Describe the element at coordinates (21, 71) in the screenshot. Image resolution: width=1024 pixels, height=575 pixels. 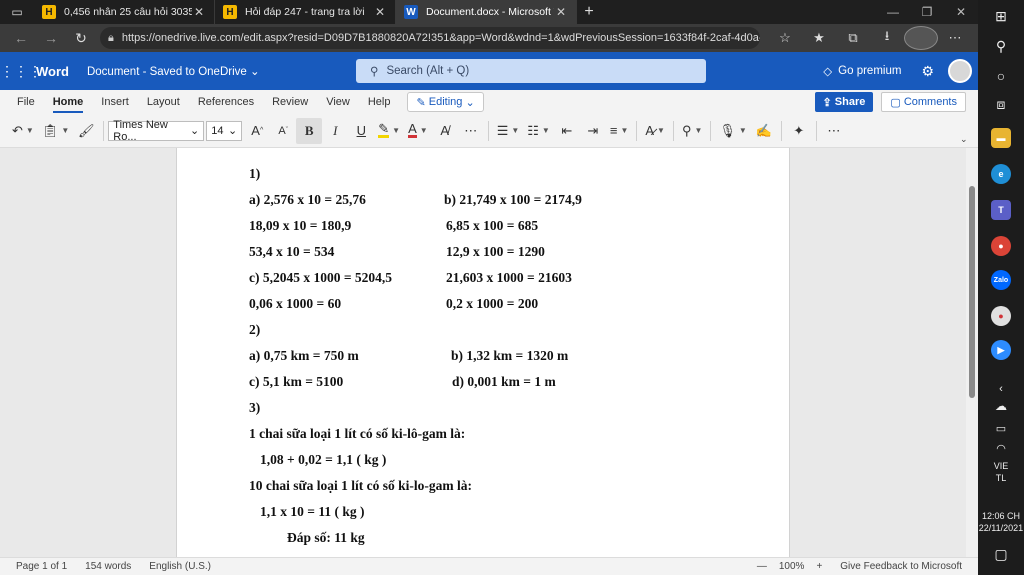
I see `app-launcher-icon: ⋮⋮⋮` at that location.